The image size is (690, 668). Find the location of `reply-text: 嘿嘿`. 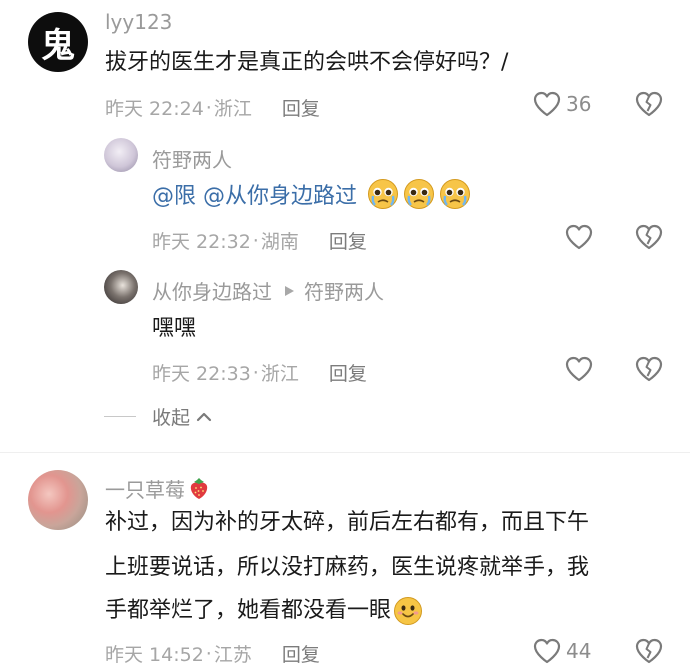

reply-text: 嘿嘿 is located at coordinates (174, 328).